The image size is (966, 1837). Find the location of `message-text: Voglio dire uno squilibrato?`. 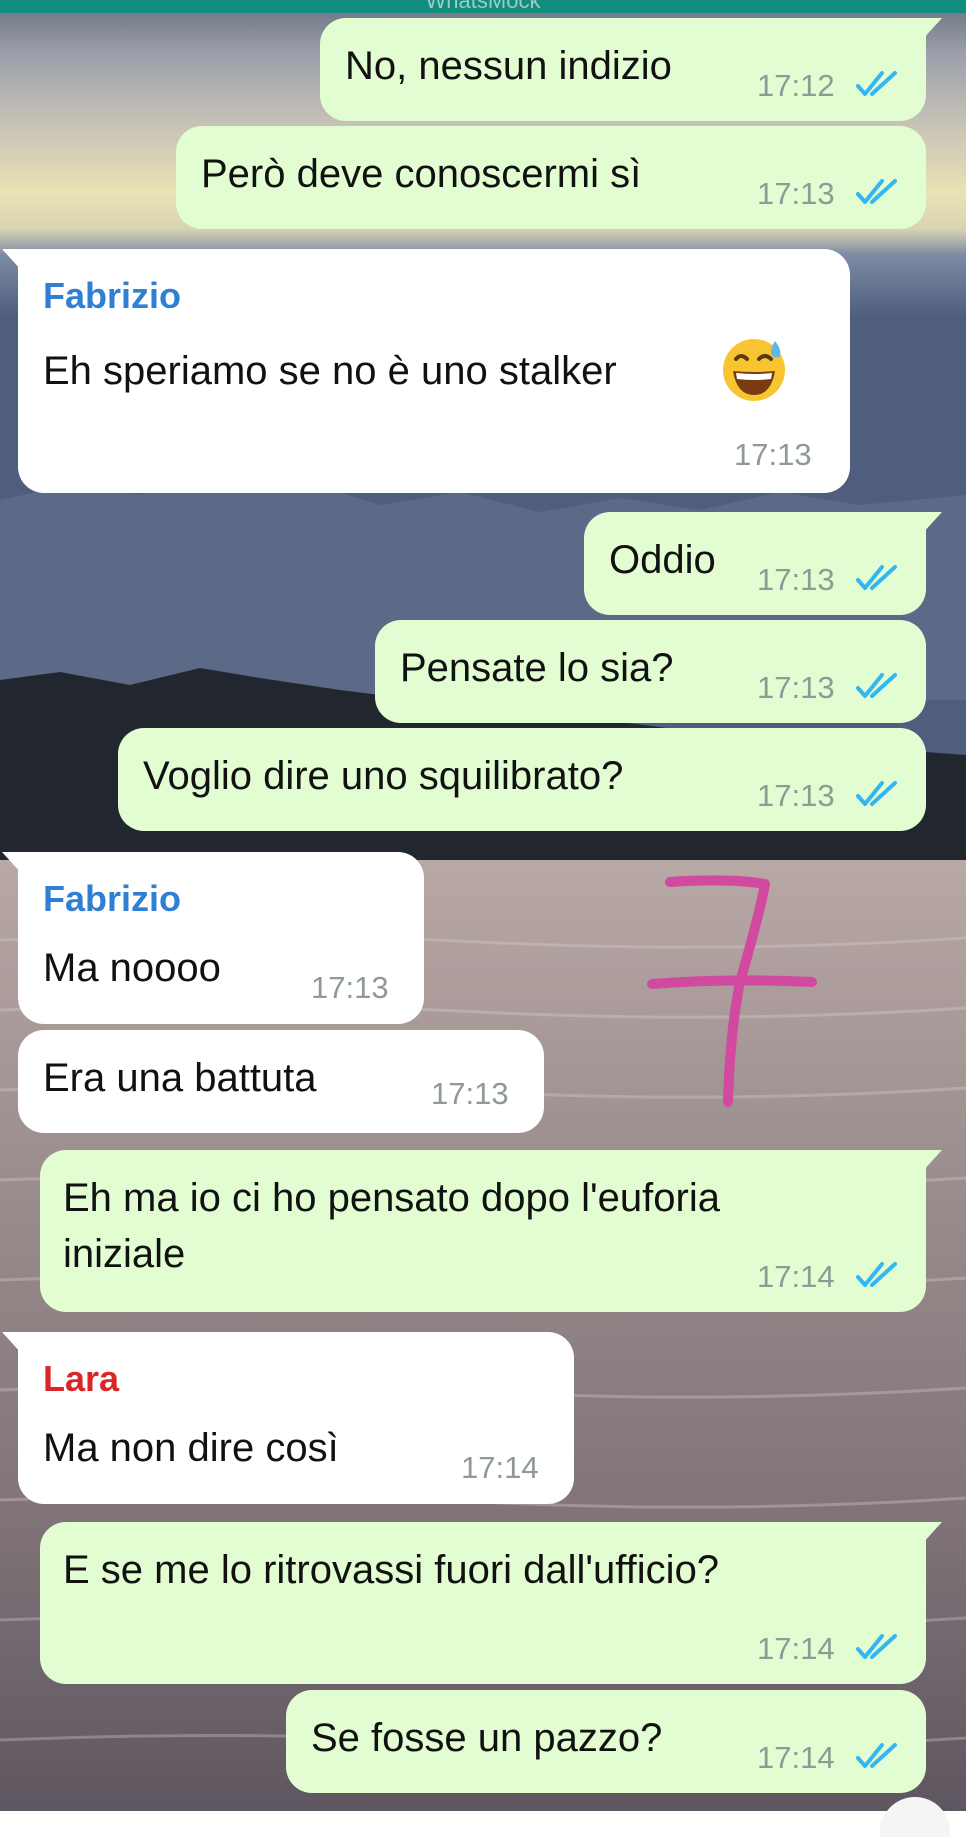

message-text: Voglio dire uno squilibrato? is located at coordinates (383, 776).